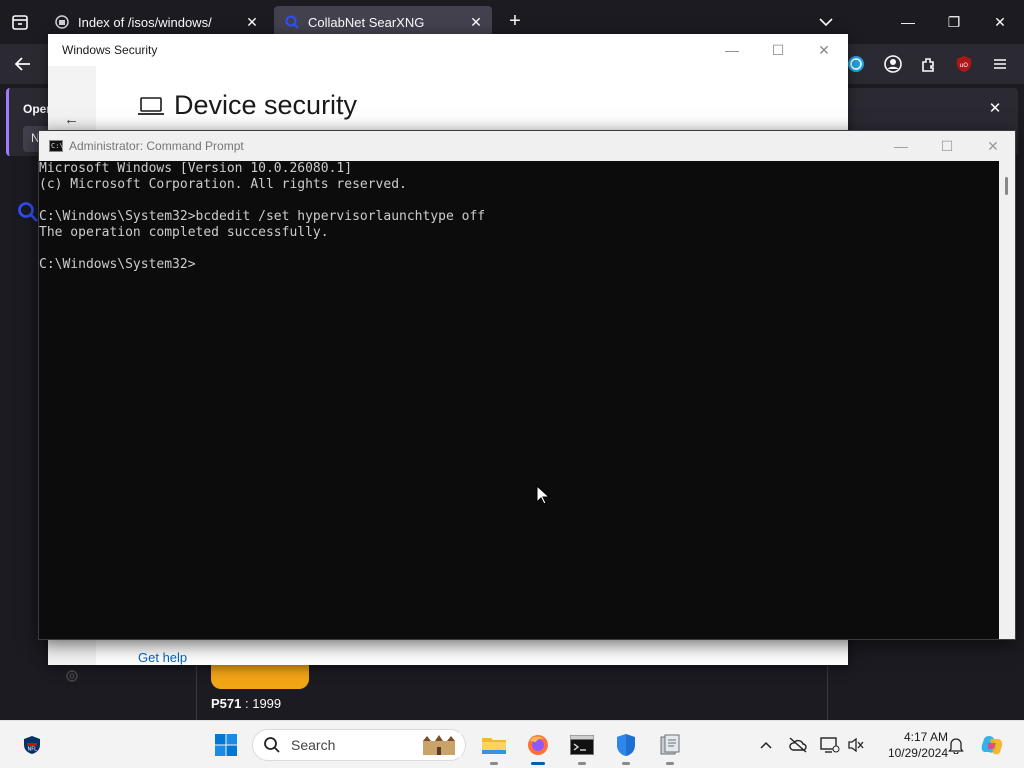 This screenshot has height=768, width=1024. I want to click on firefox-view-icon, so click(20, 22).